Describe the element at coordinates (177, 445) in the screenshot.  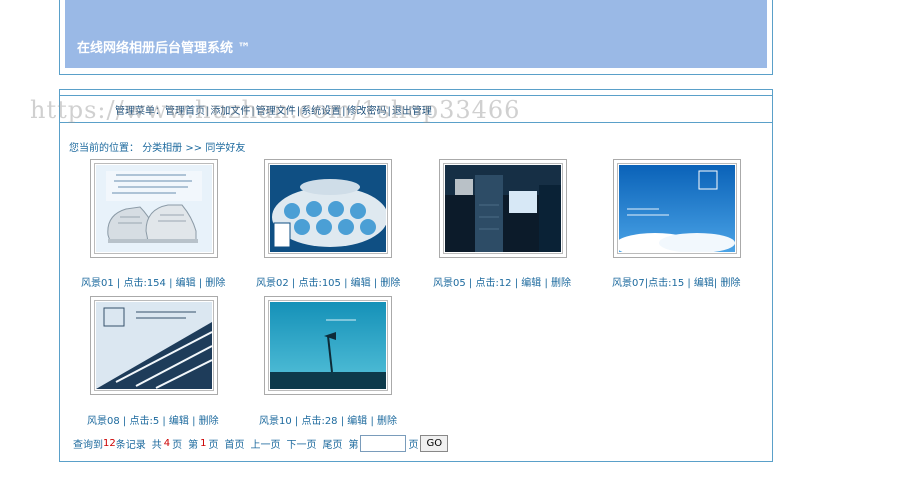
I see `page-unit-label: 页` at that location.